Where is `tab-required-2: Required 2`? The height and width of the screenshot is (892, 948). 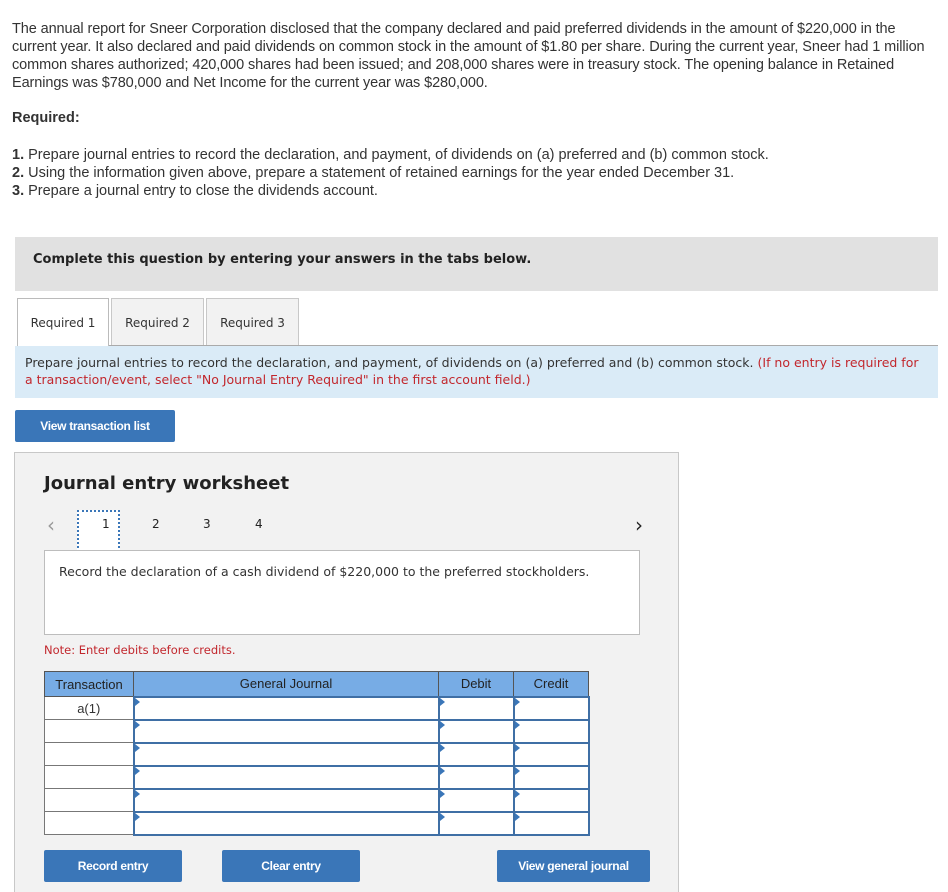 tab-required-2: Required 2 is located at coordinates (157, 322).